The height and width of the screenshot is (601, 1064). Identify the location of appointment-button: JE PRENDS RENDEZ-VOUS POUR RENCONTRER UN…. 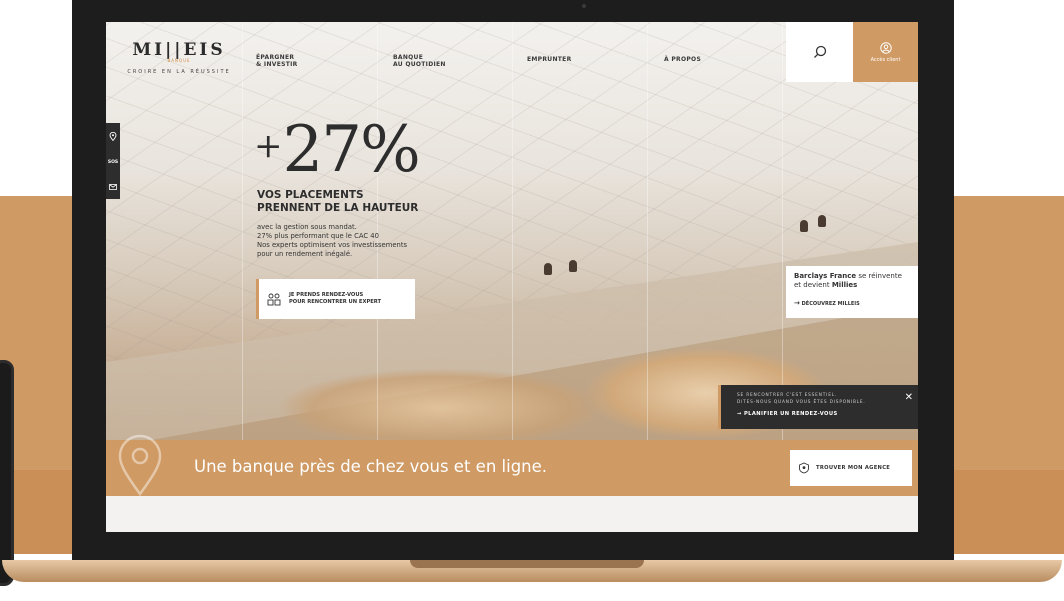
(335, 299).